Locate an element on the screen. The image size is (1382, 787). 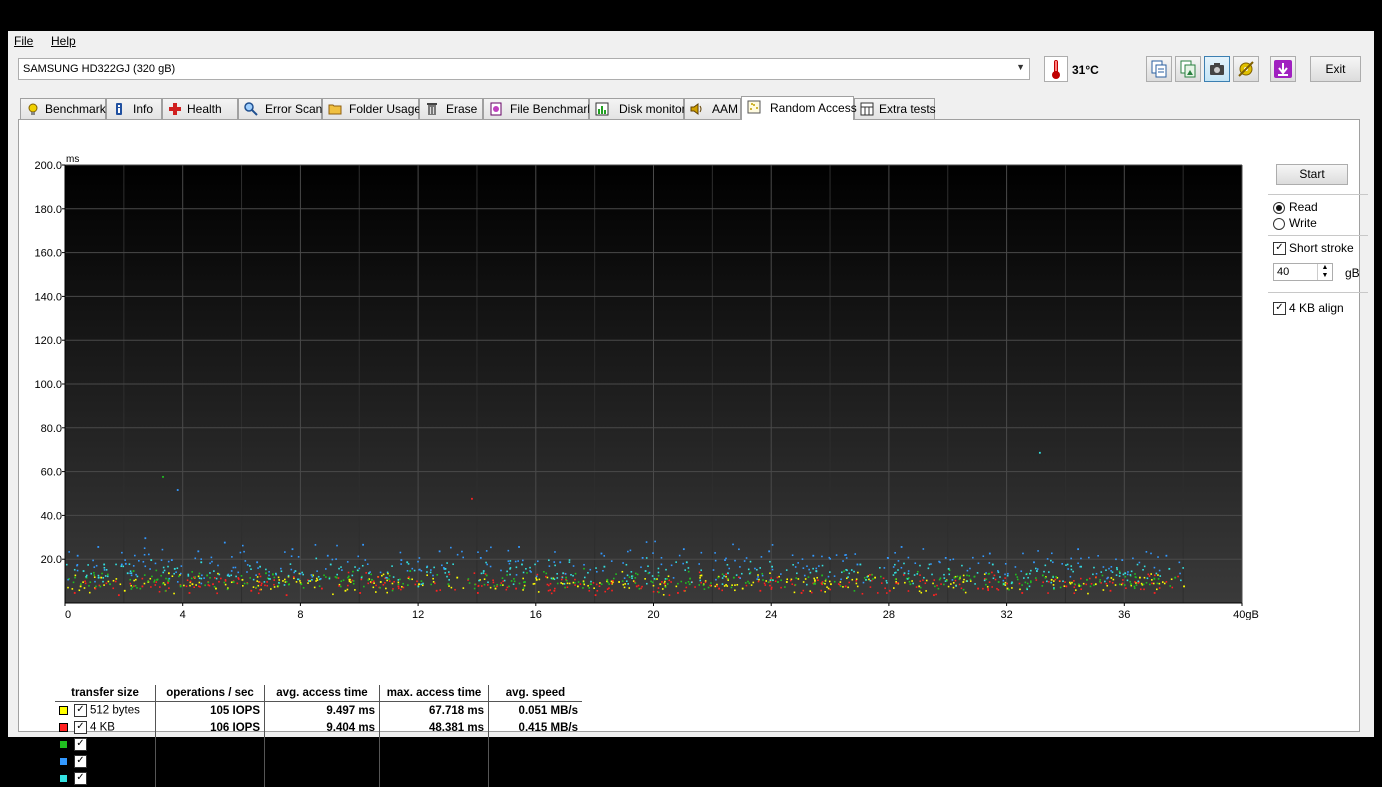
tab-benchmark: Benchmark is located at coordinates (63, 108).